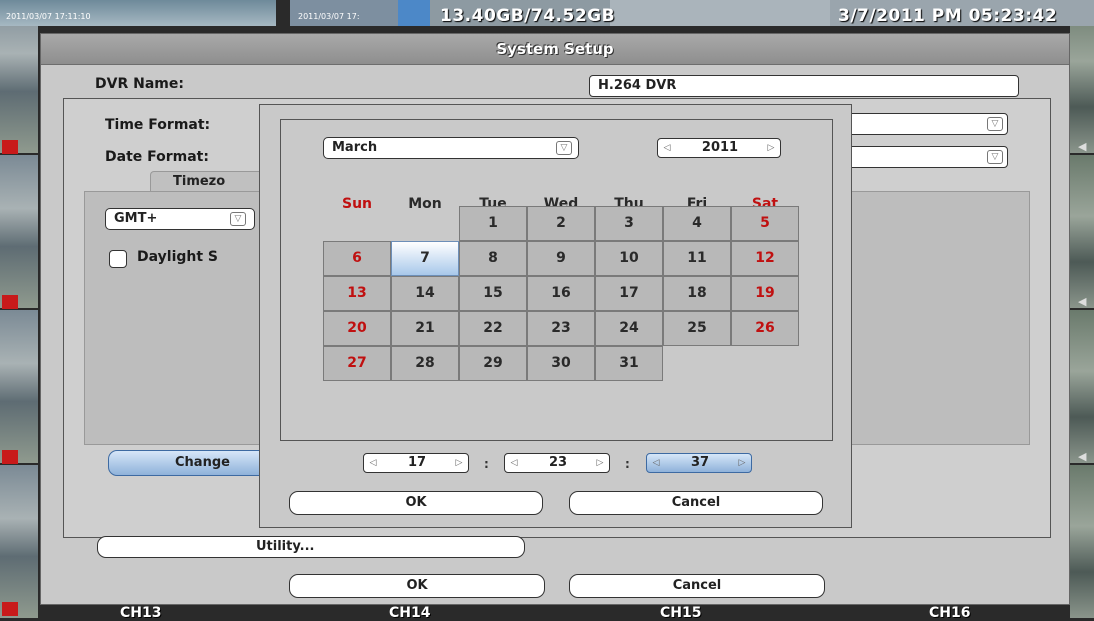  Describe the element at coordinates (118, 259) in the screenshot. I see `daylight-saving-checkbox` at that location.